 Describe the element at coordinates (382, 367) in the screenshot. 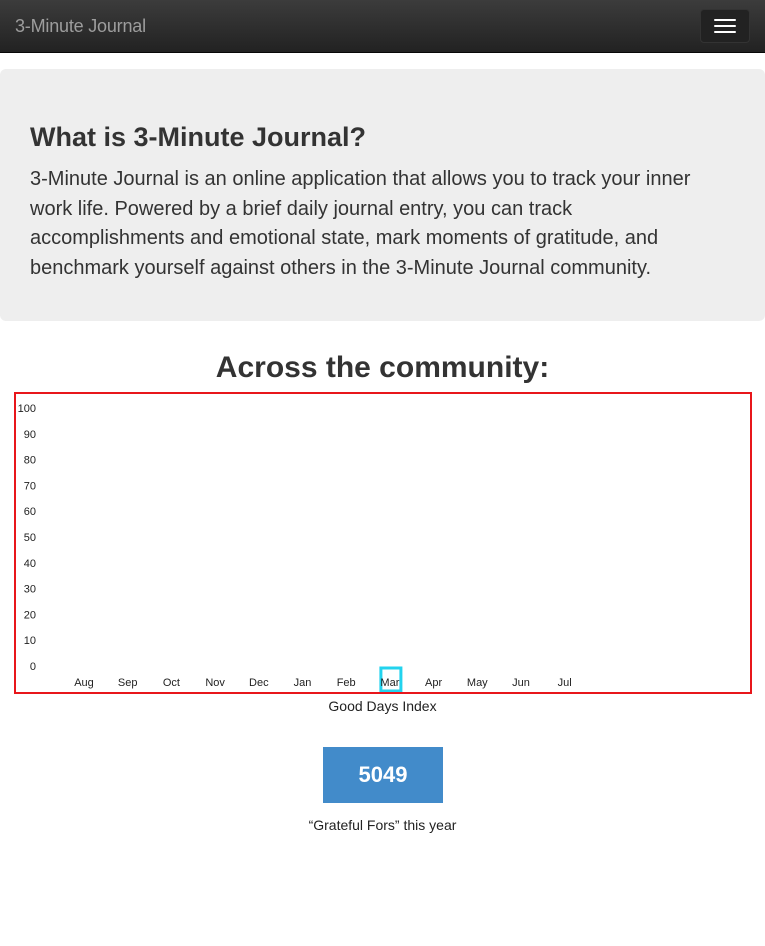

I see `community-heading: Across the community:` at that location.